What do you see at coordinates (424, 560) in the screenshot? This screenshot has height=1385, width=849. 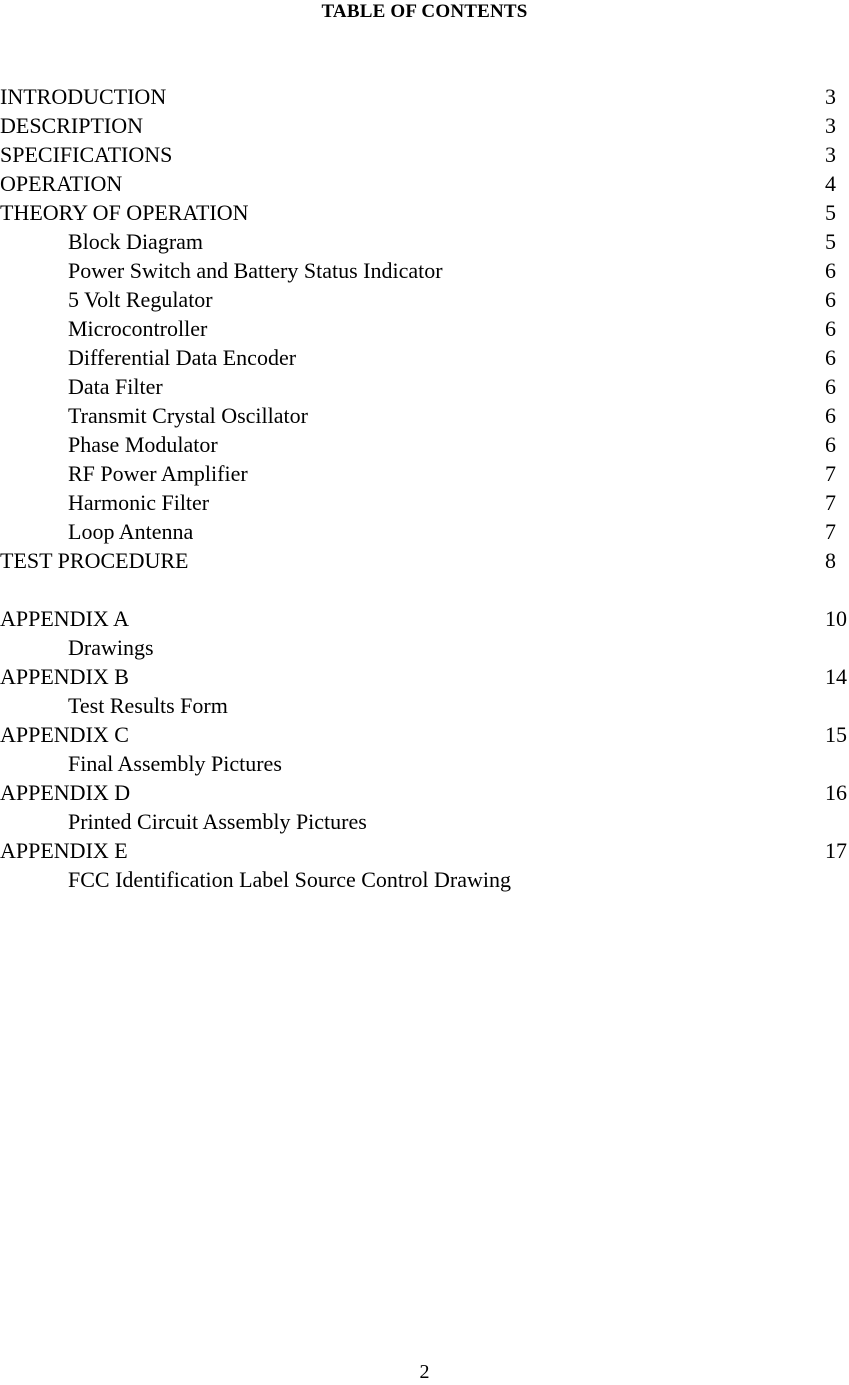 I see `toc-entry-row: TEST PROCEDURE 8` at bounding box center [424, 560].